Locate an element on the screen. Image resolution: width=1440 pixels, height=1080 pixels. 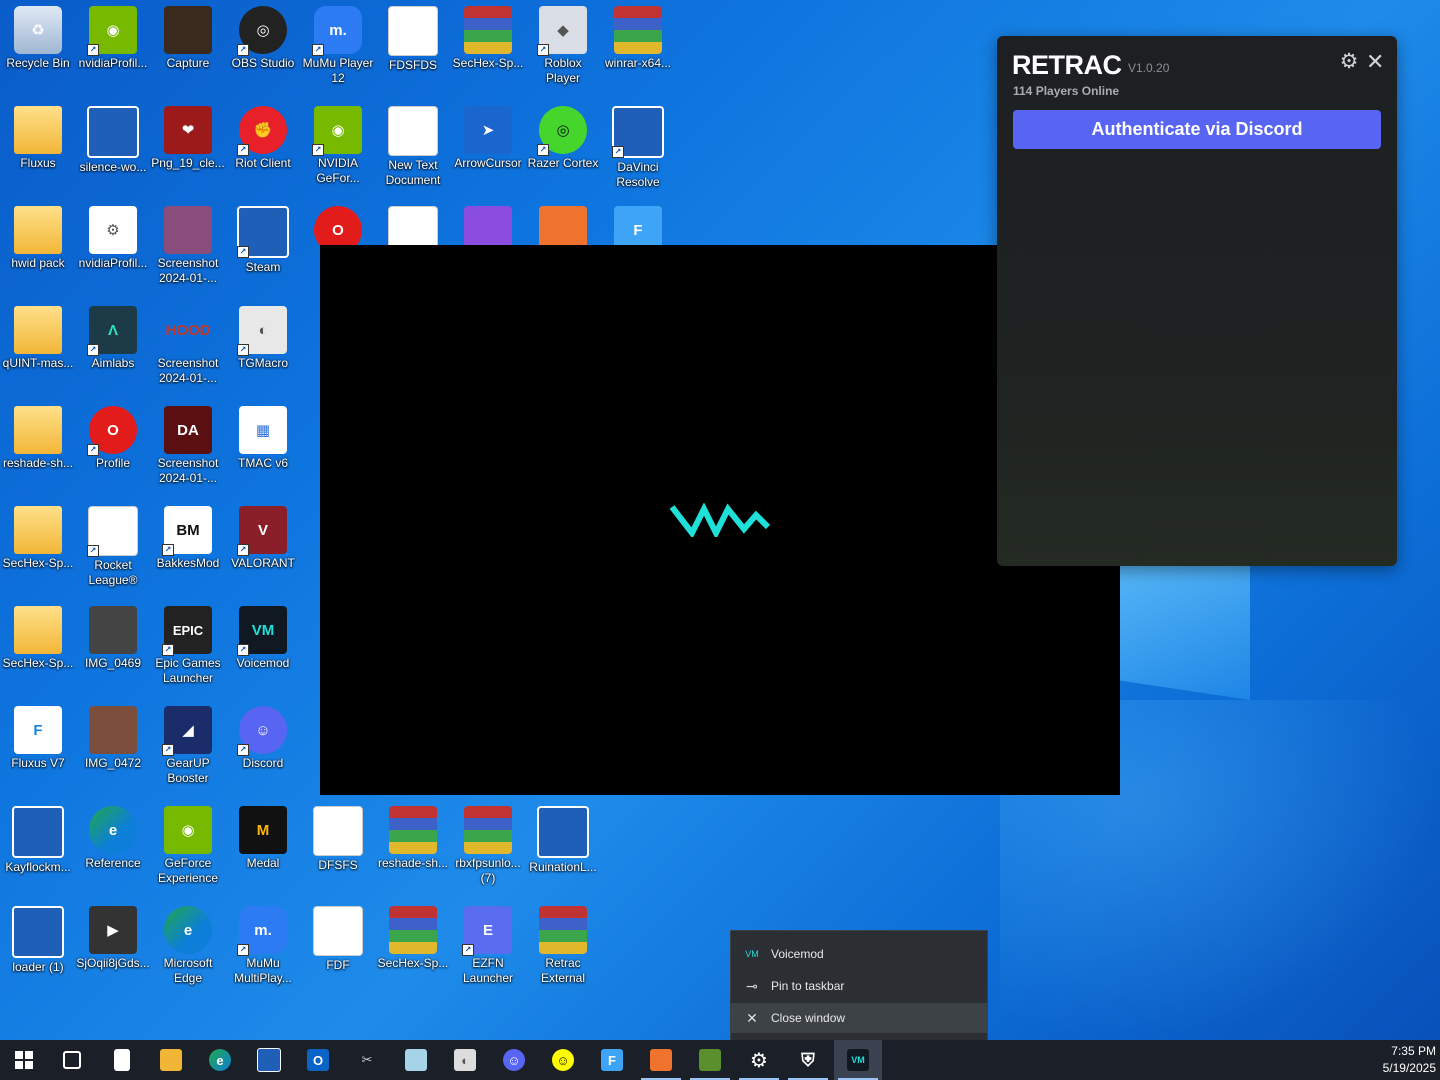
desktop-icon-fdsfds: FDSFDS is located at coordinates (413, 48).